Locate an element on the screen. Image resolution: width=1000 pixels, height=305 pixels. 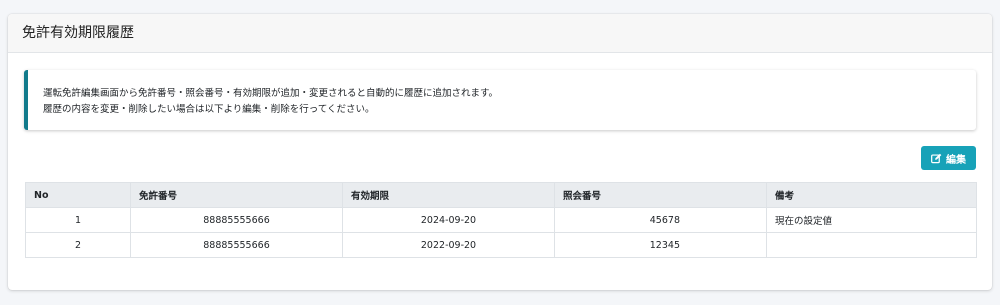
col-header-inquiry-number: 照会番号 is located at coordinates (660, 195).